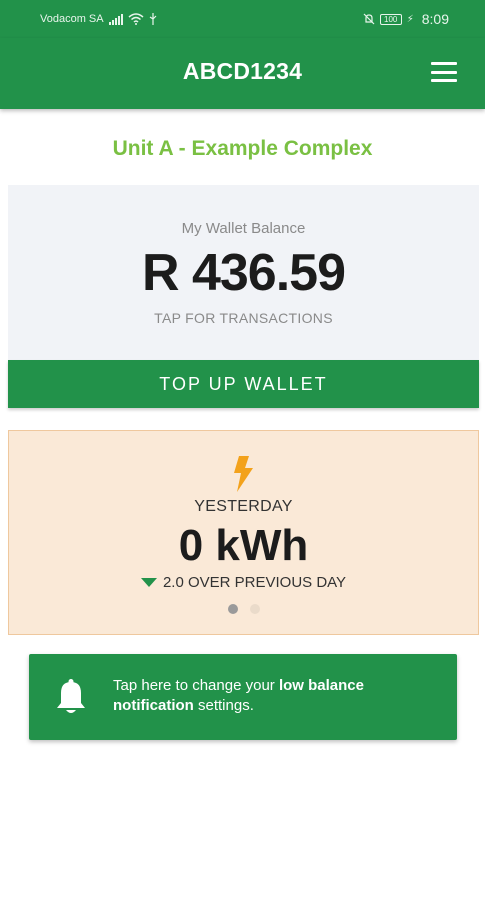 This screenshot has width=485, height=900. Describe the element at coordinates (444, 72) in the screenshot. I see `hamburger-menu-icon` at that location.